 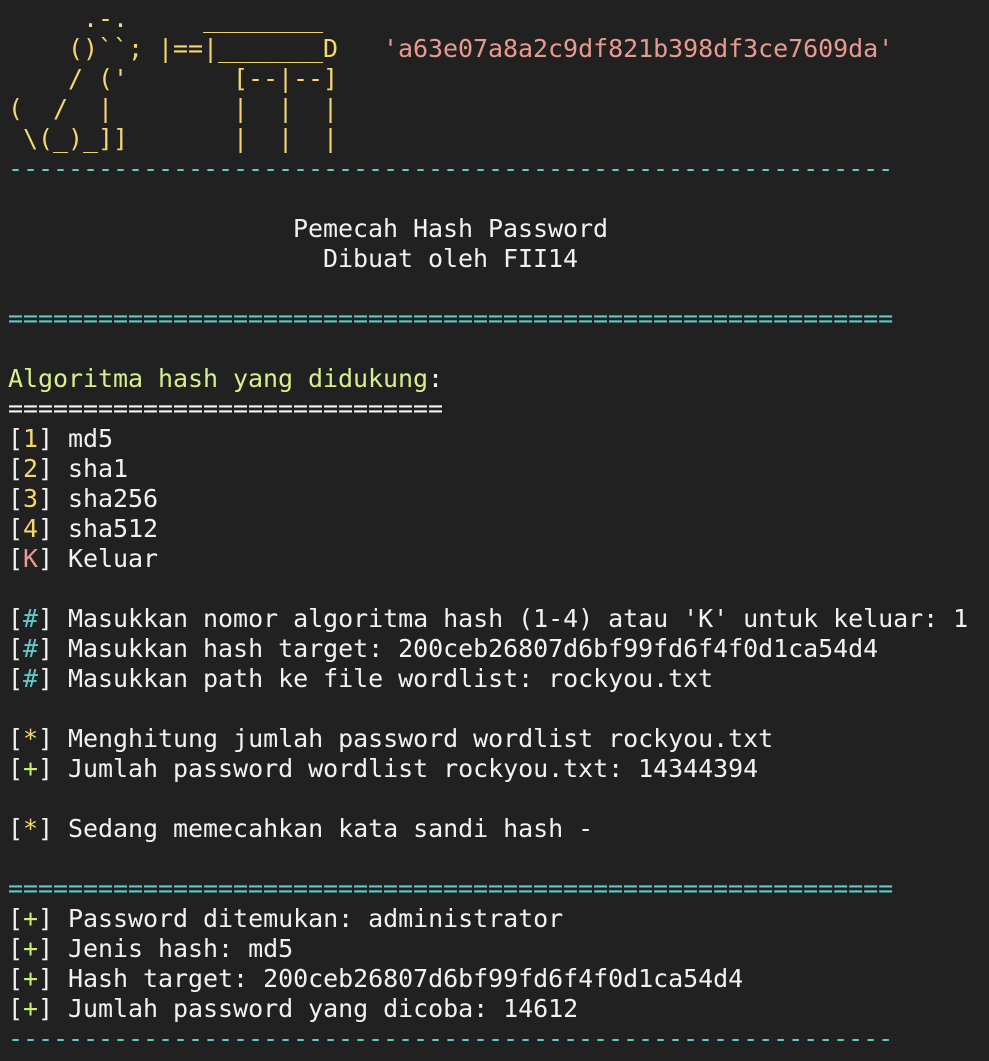 I want to click on banner-art-text: ()``; |==|_______D, so click(x=196, y=48).